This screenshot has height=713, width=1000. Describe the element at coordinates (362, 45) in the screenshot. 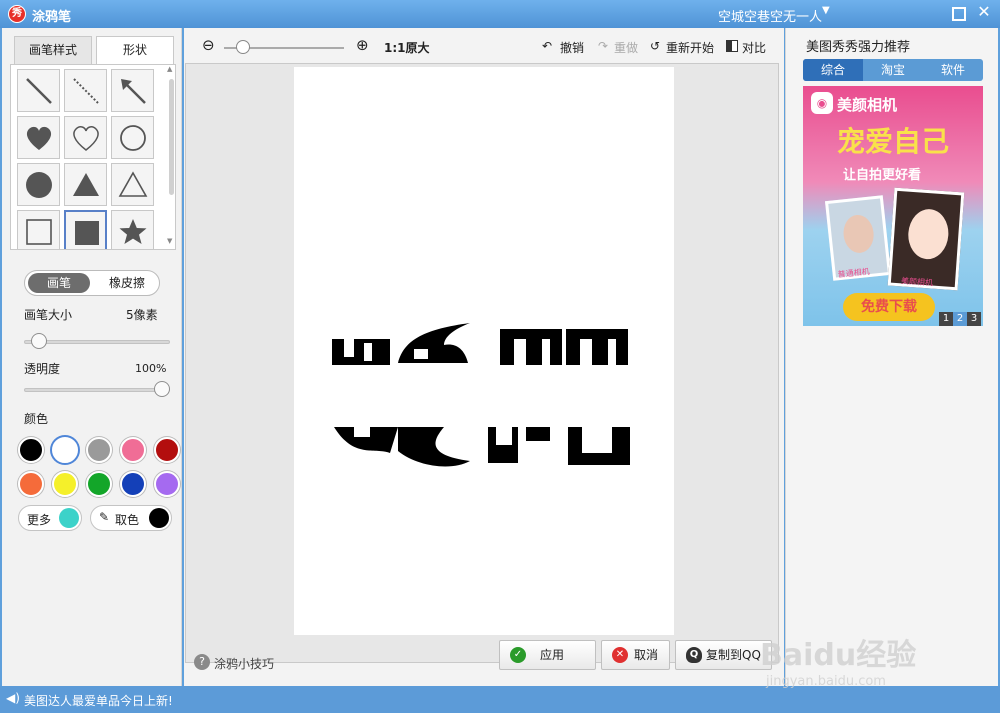

I see `zoom-in-icon: ⊕` at that location.